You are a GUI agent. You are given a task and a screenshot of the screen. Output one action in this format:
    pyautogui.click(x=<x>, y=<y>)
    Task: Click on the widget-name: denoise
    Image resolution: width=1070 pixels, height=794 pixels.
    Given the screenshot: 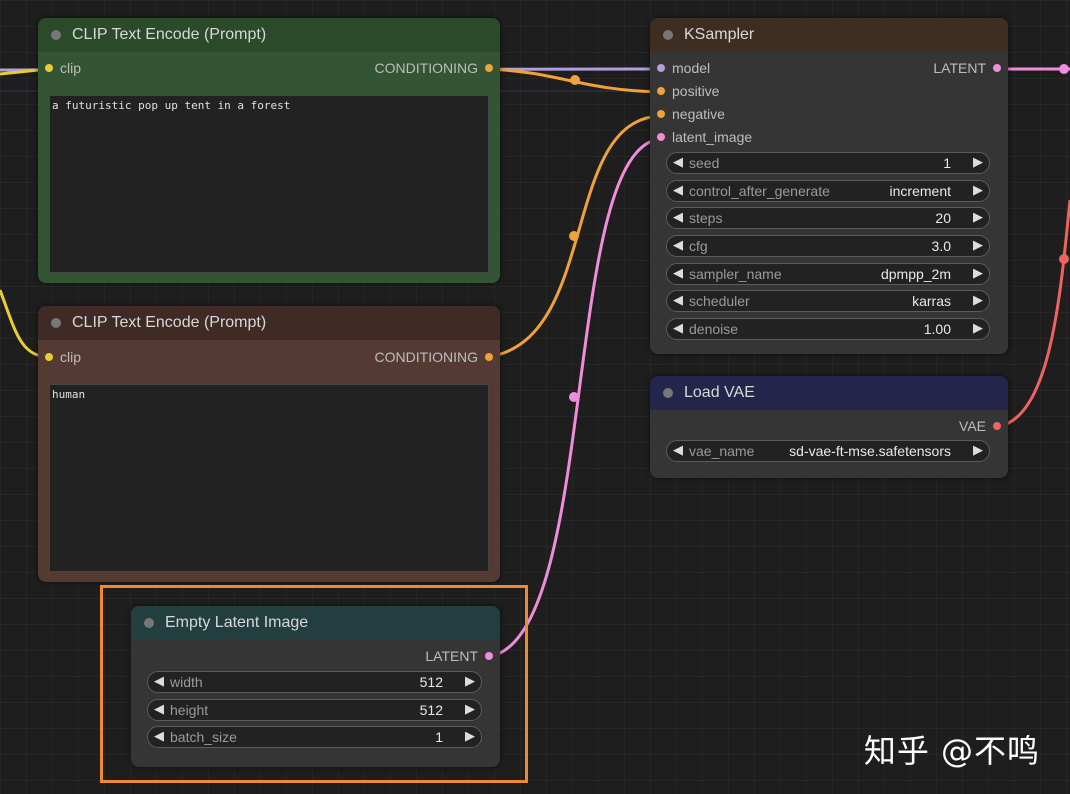 What is the action you would take?
    pyautogui.click(x=714, y=329)
    